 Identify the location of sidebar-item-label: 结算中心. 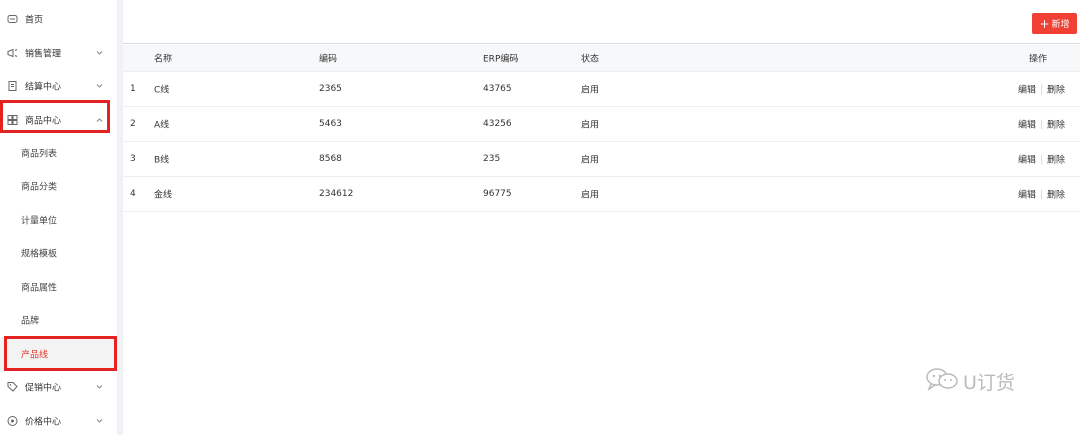
(43, 87).